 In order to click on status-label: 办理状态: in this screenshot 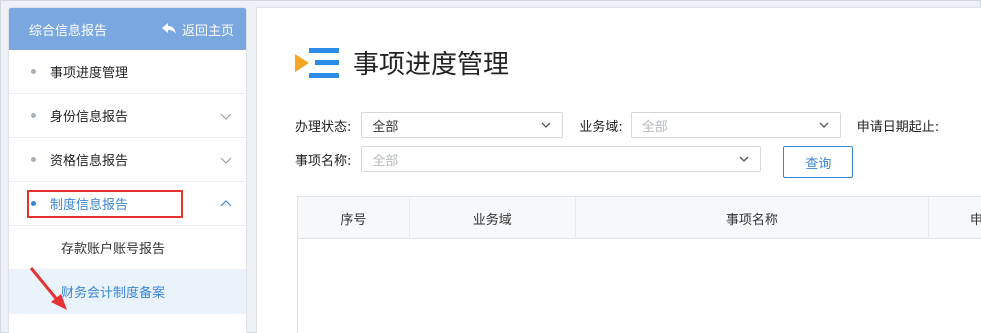, I will do `click(323, 127)`.